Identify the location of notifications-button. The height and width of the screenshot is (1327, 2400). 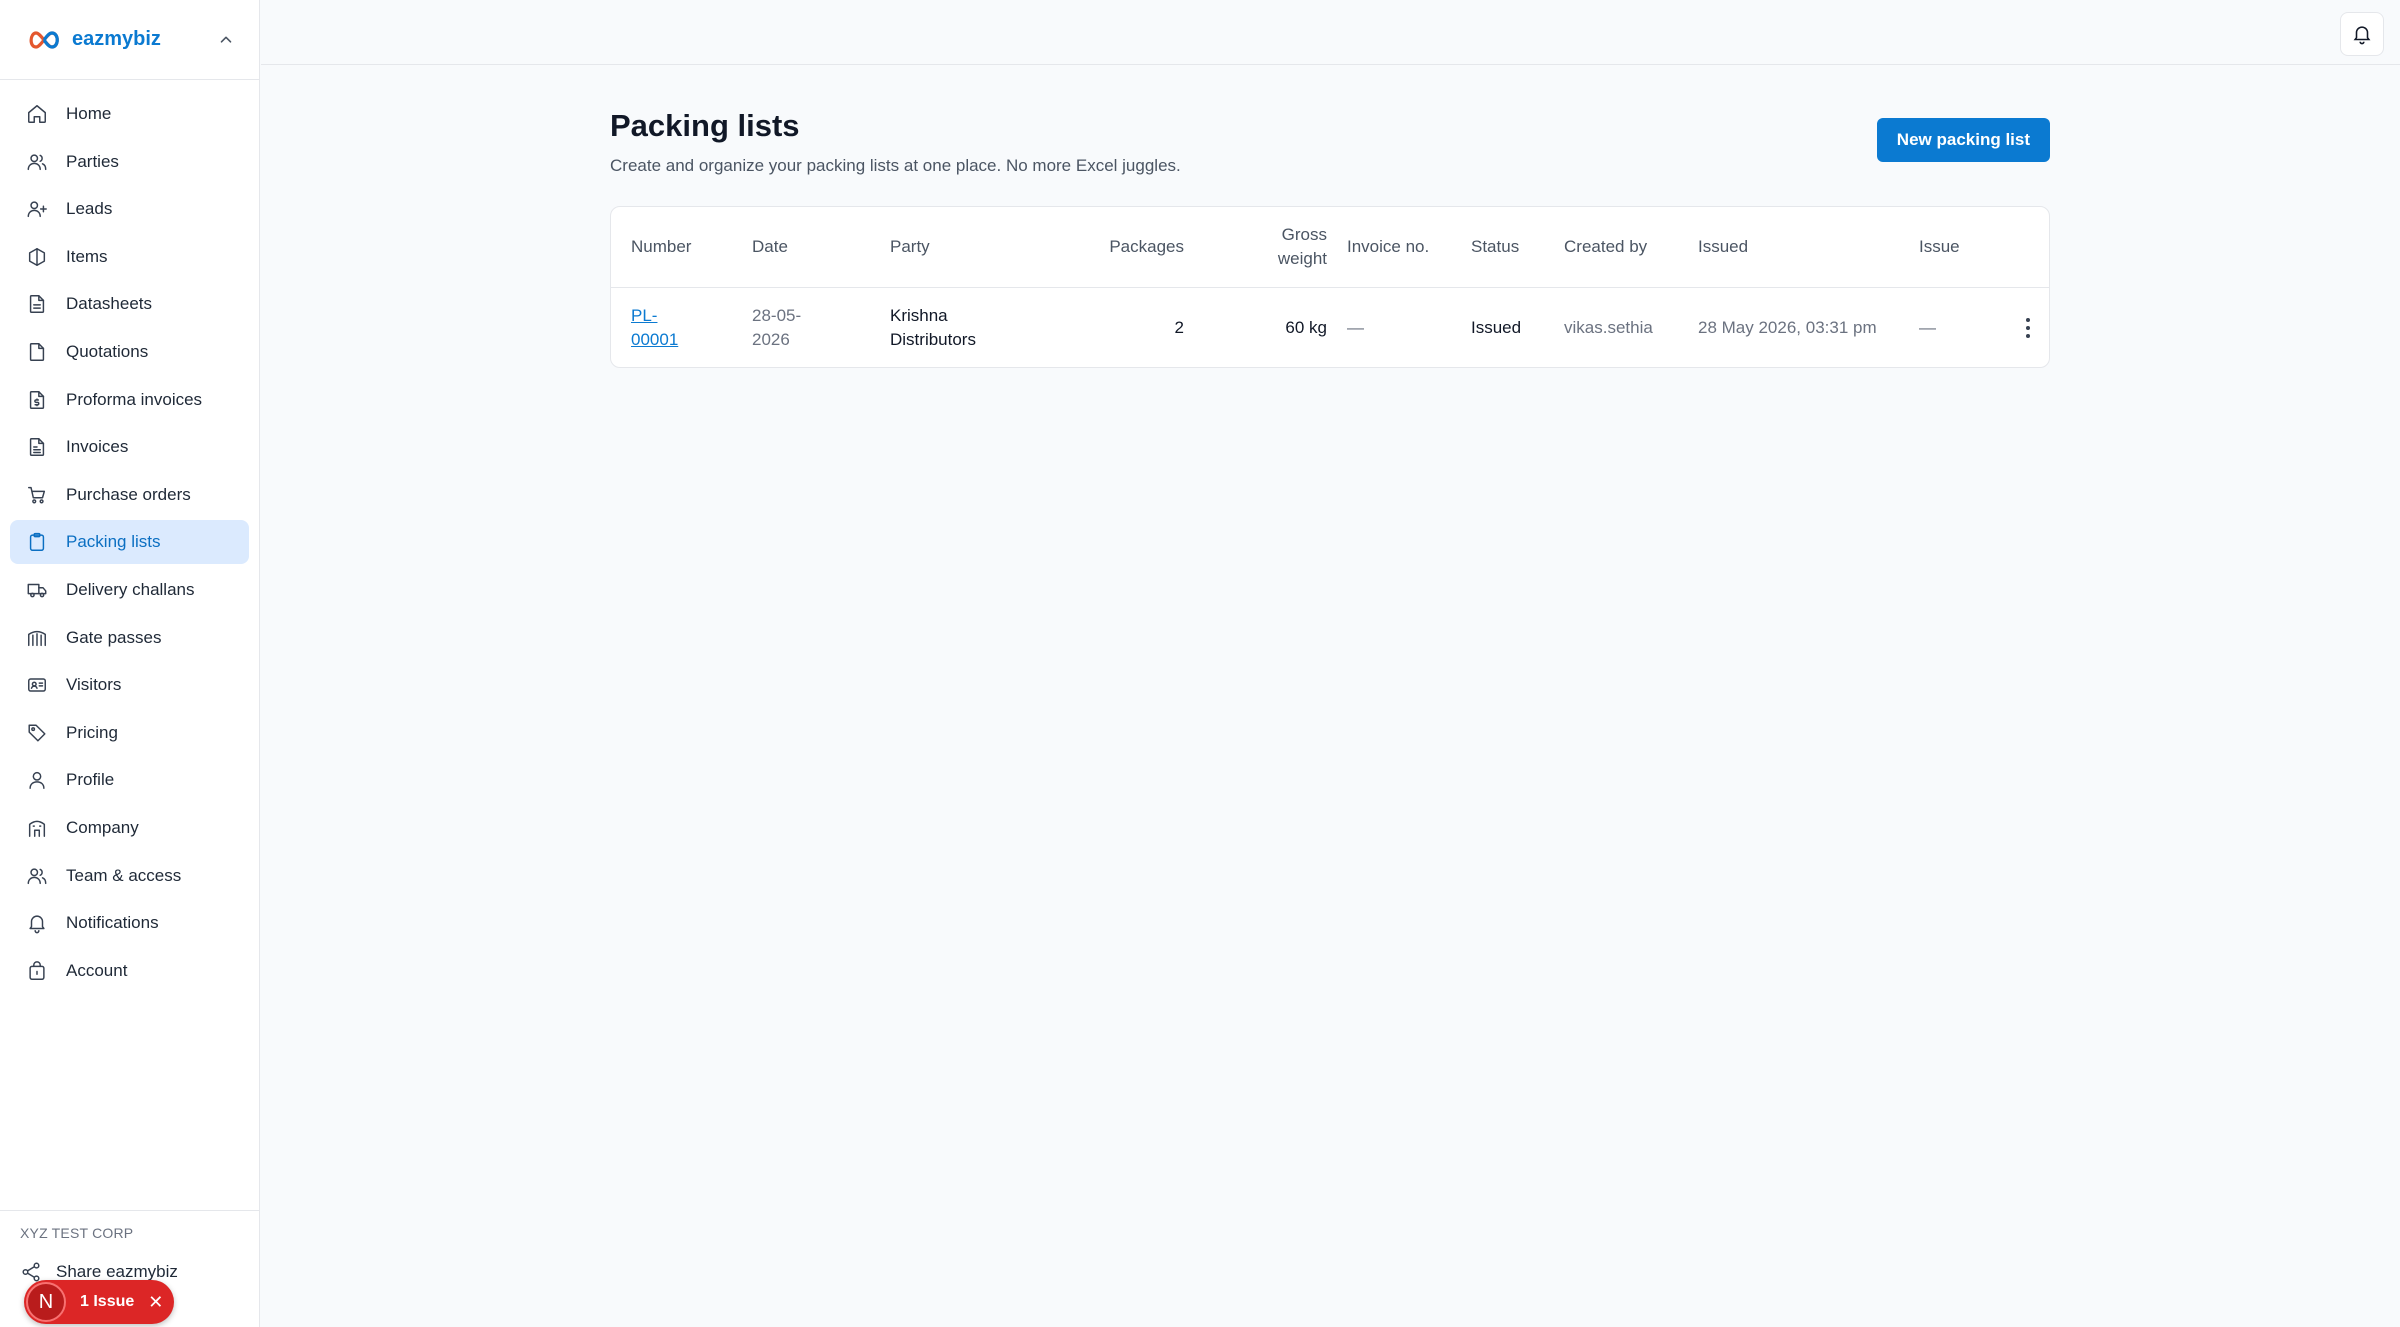
(2362, 34).